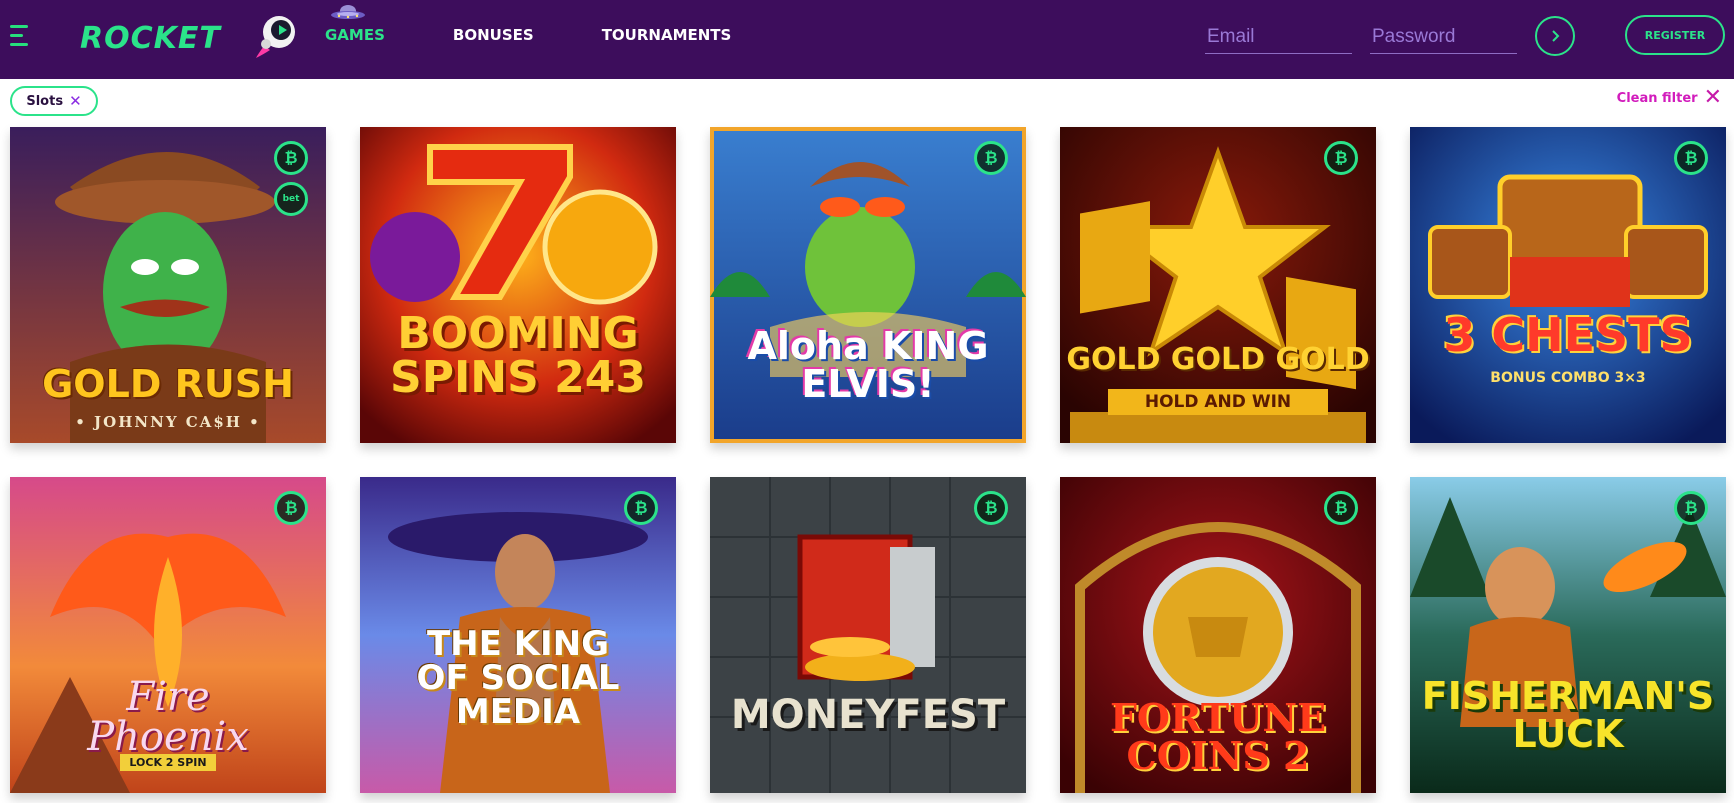 The image size is (1734, 803). Describe the element at coordinates (348, 12) in the screenshot. I see `ufo-icon` at that location.